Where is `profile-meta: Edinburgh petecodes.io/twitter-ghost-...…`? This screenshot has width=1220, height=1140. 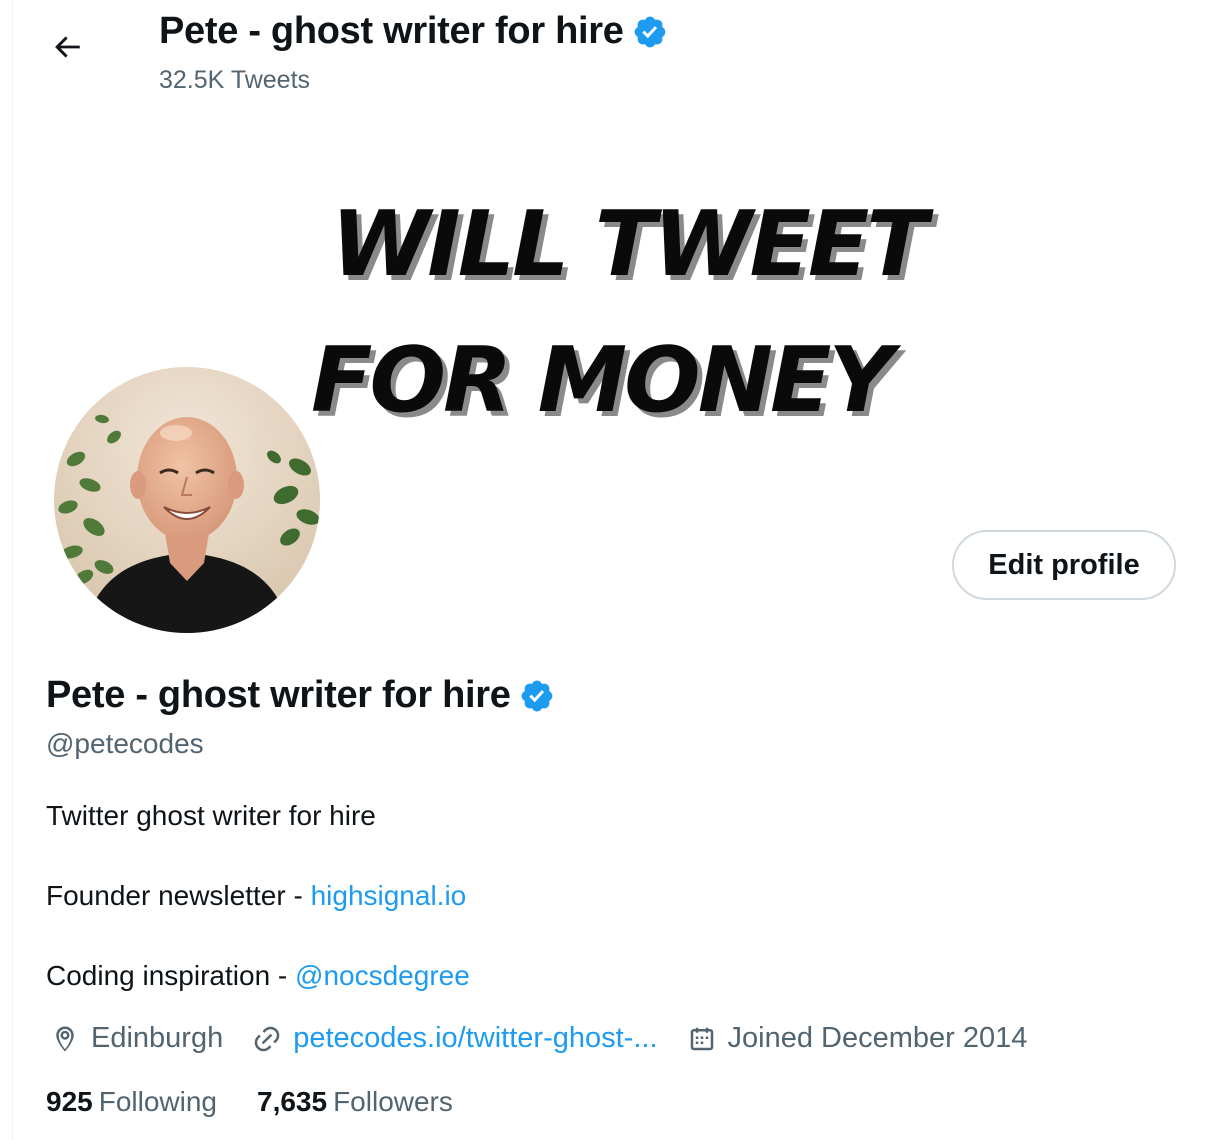 profile-meta: Edinburgh petecodes.io/twitter-ghost-...… is located at coordinates (552, 1038).